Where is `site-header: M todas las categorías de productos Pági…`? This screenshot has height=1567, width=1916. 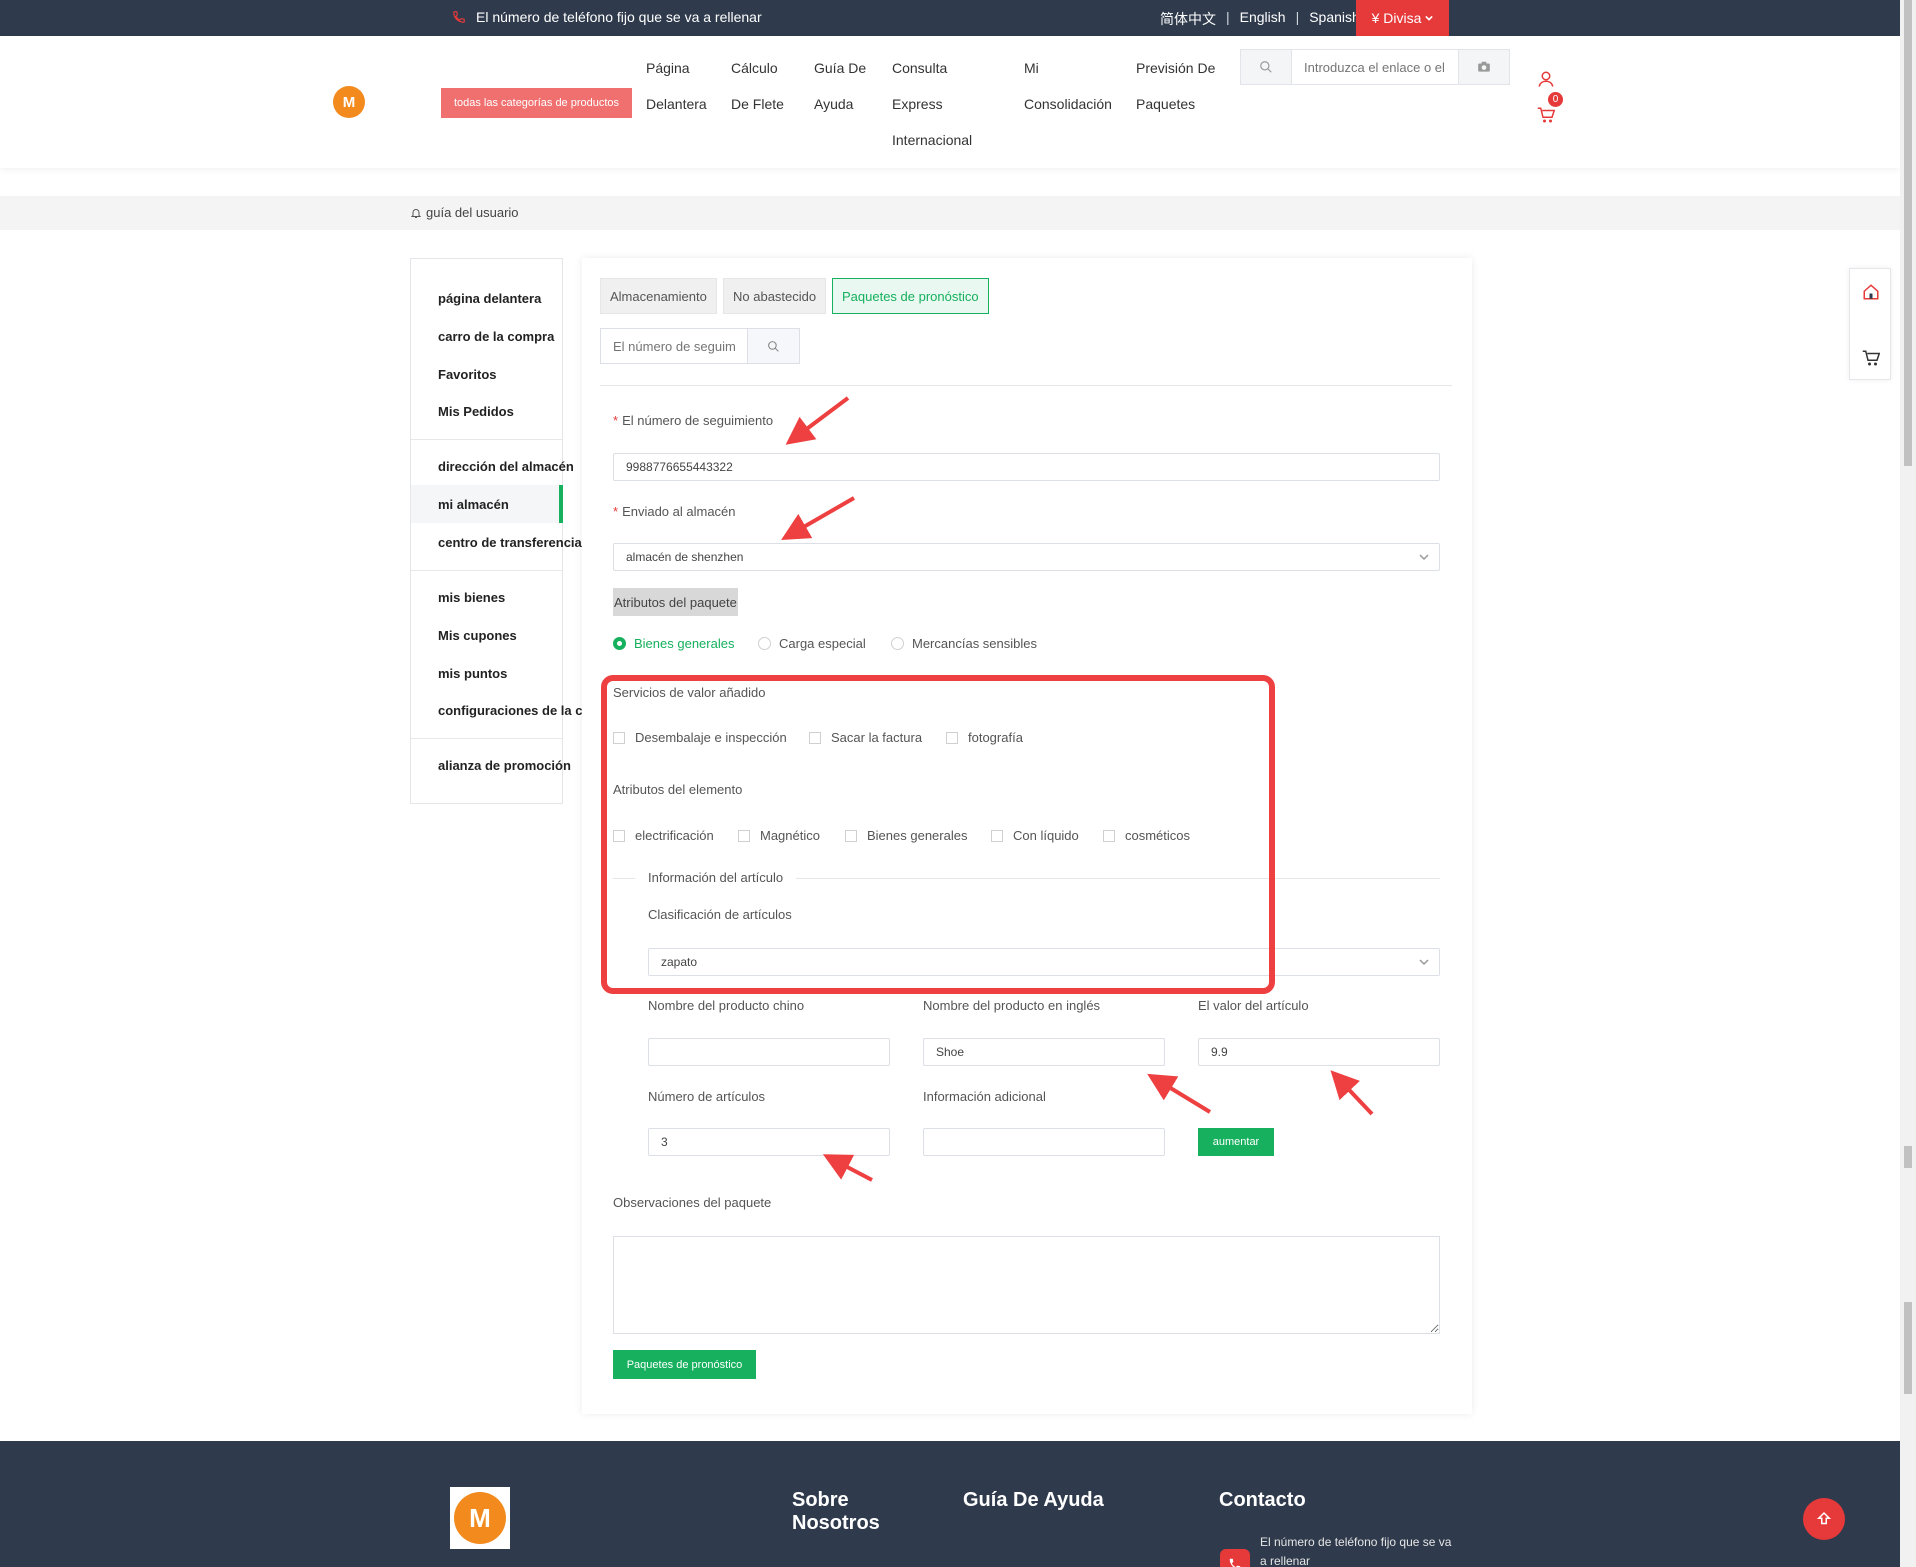 site-header: M todas las categorías de productos Pági… is located at coordinates (950, 102).